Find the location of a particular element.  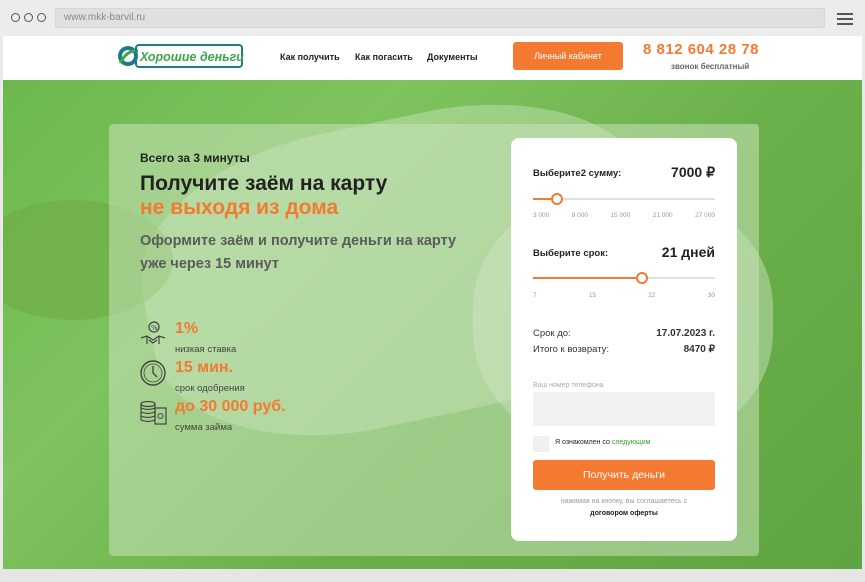

term-slider is located at coordinates (624, 278).